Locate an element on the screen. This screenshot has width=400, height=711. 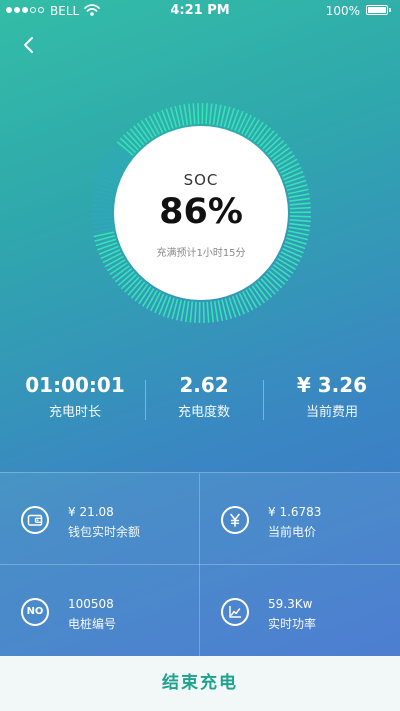
line-chart-icon is located at coordinates (235, 612).